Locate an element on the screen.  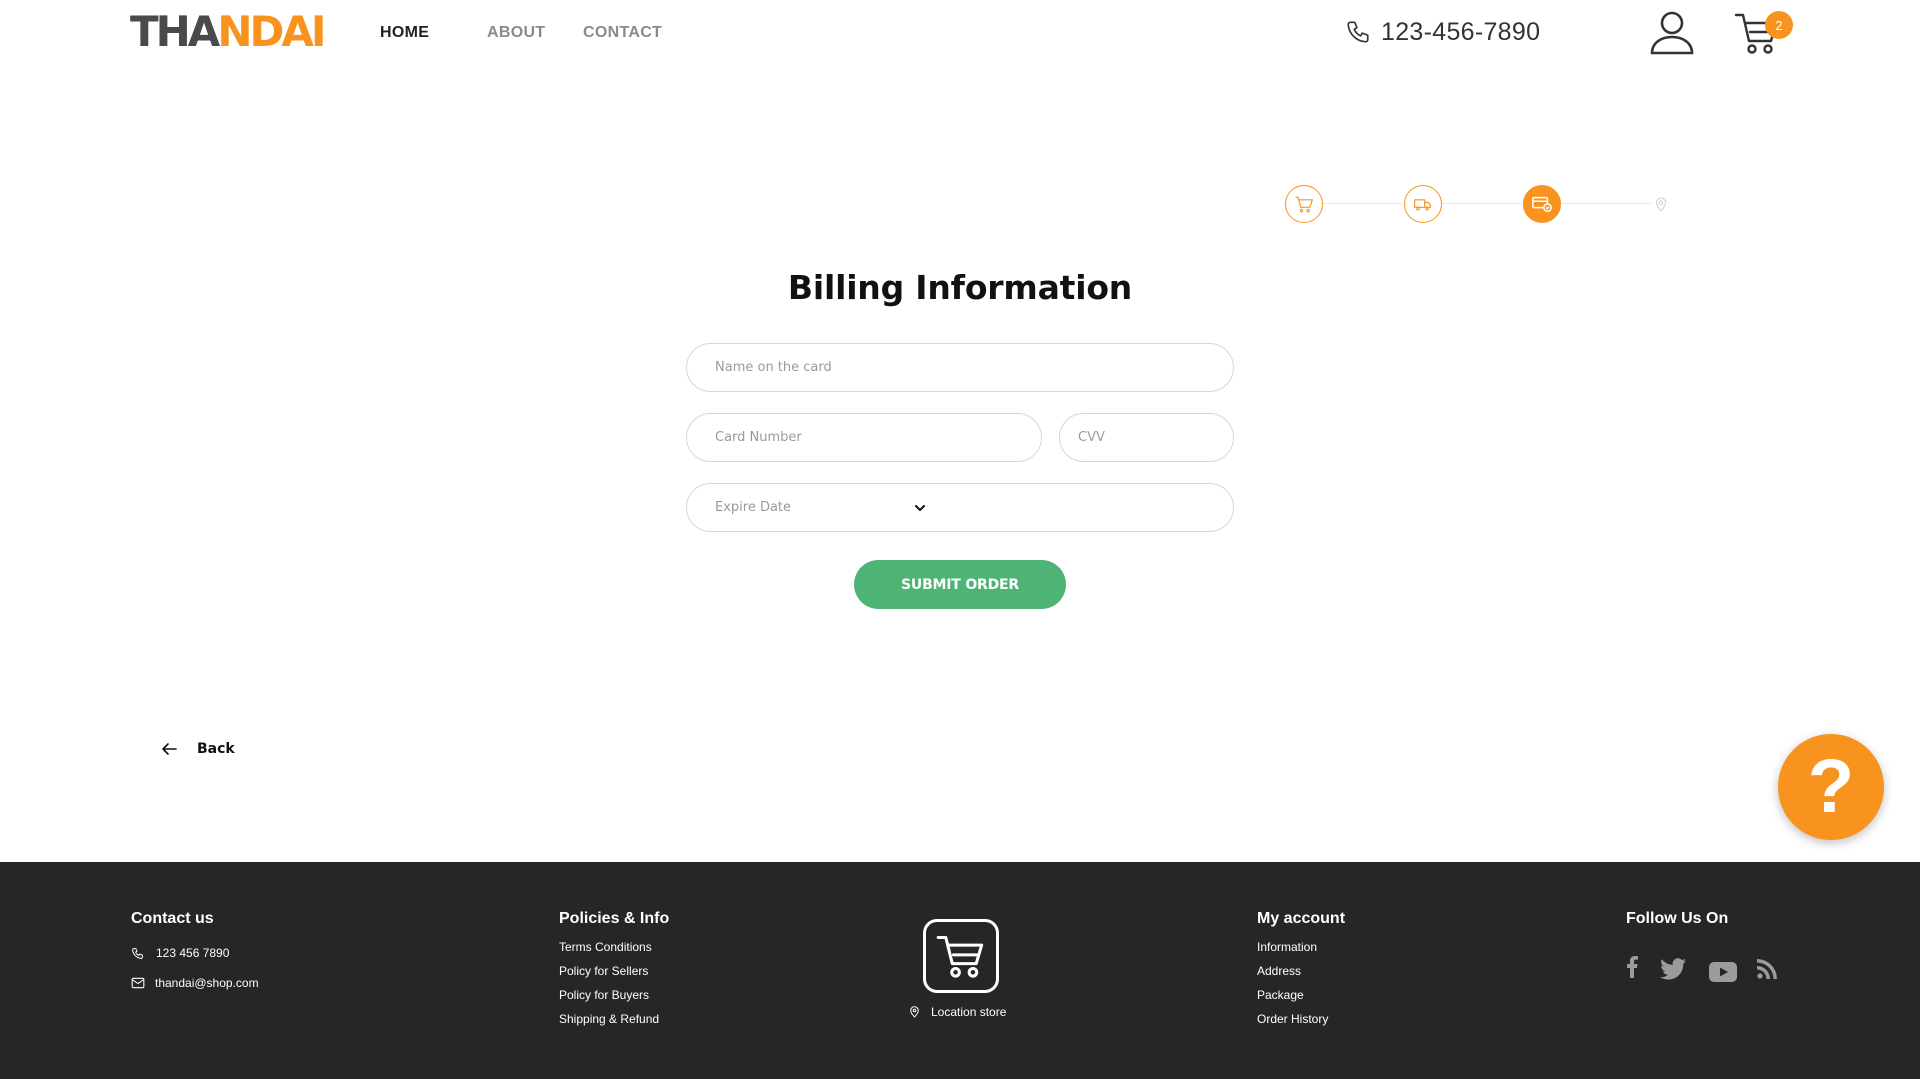
help-button: ? is located at coordinates (1831, 787).